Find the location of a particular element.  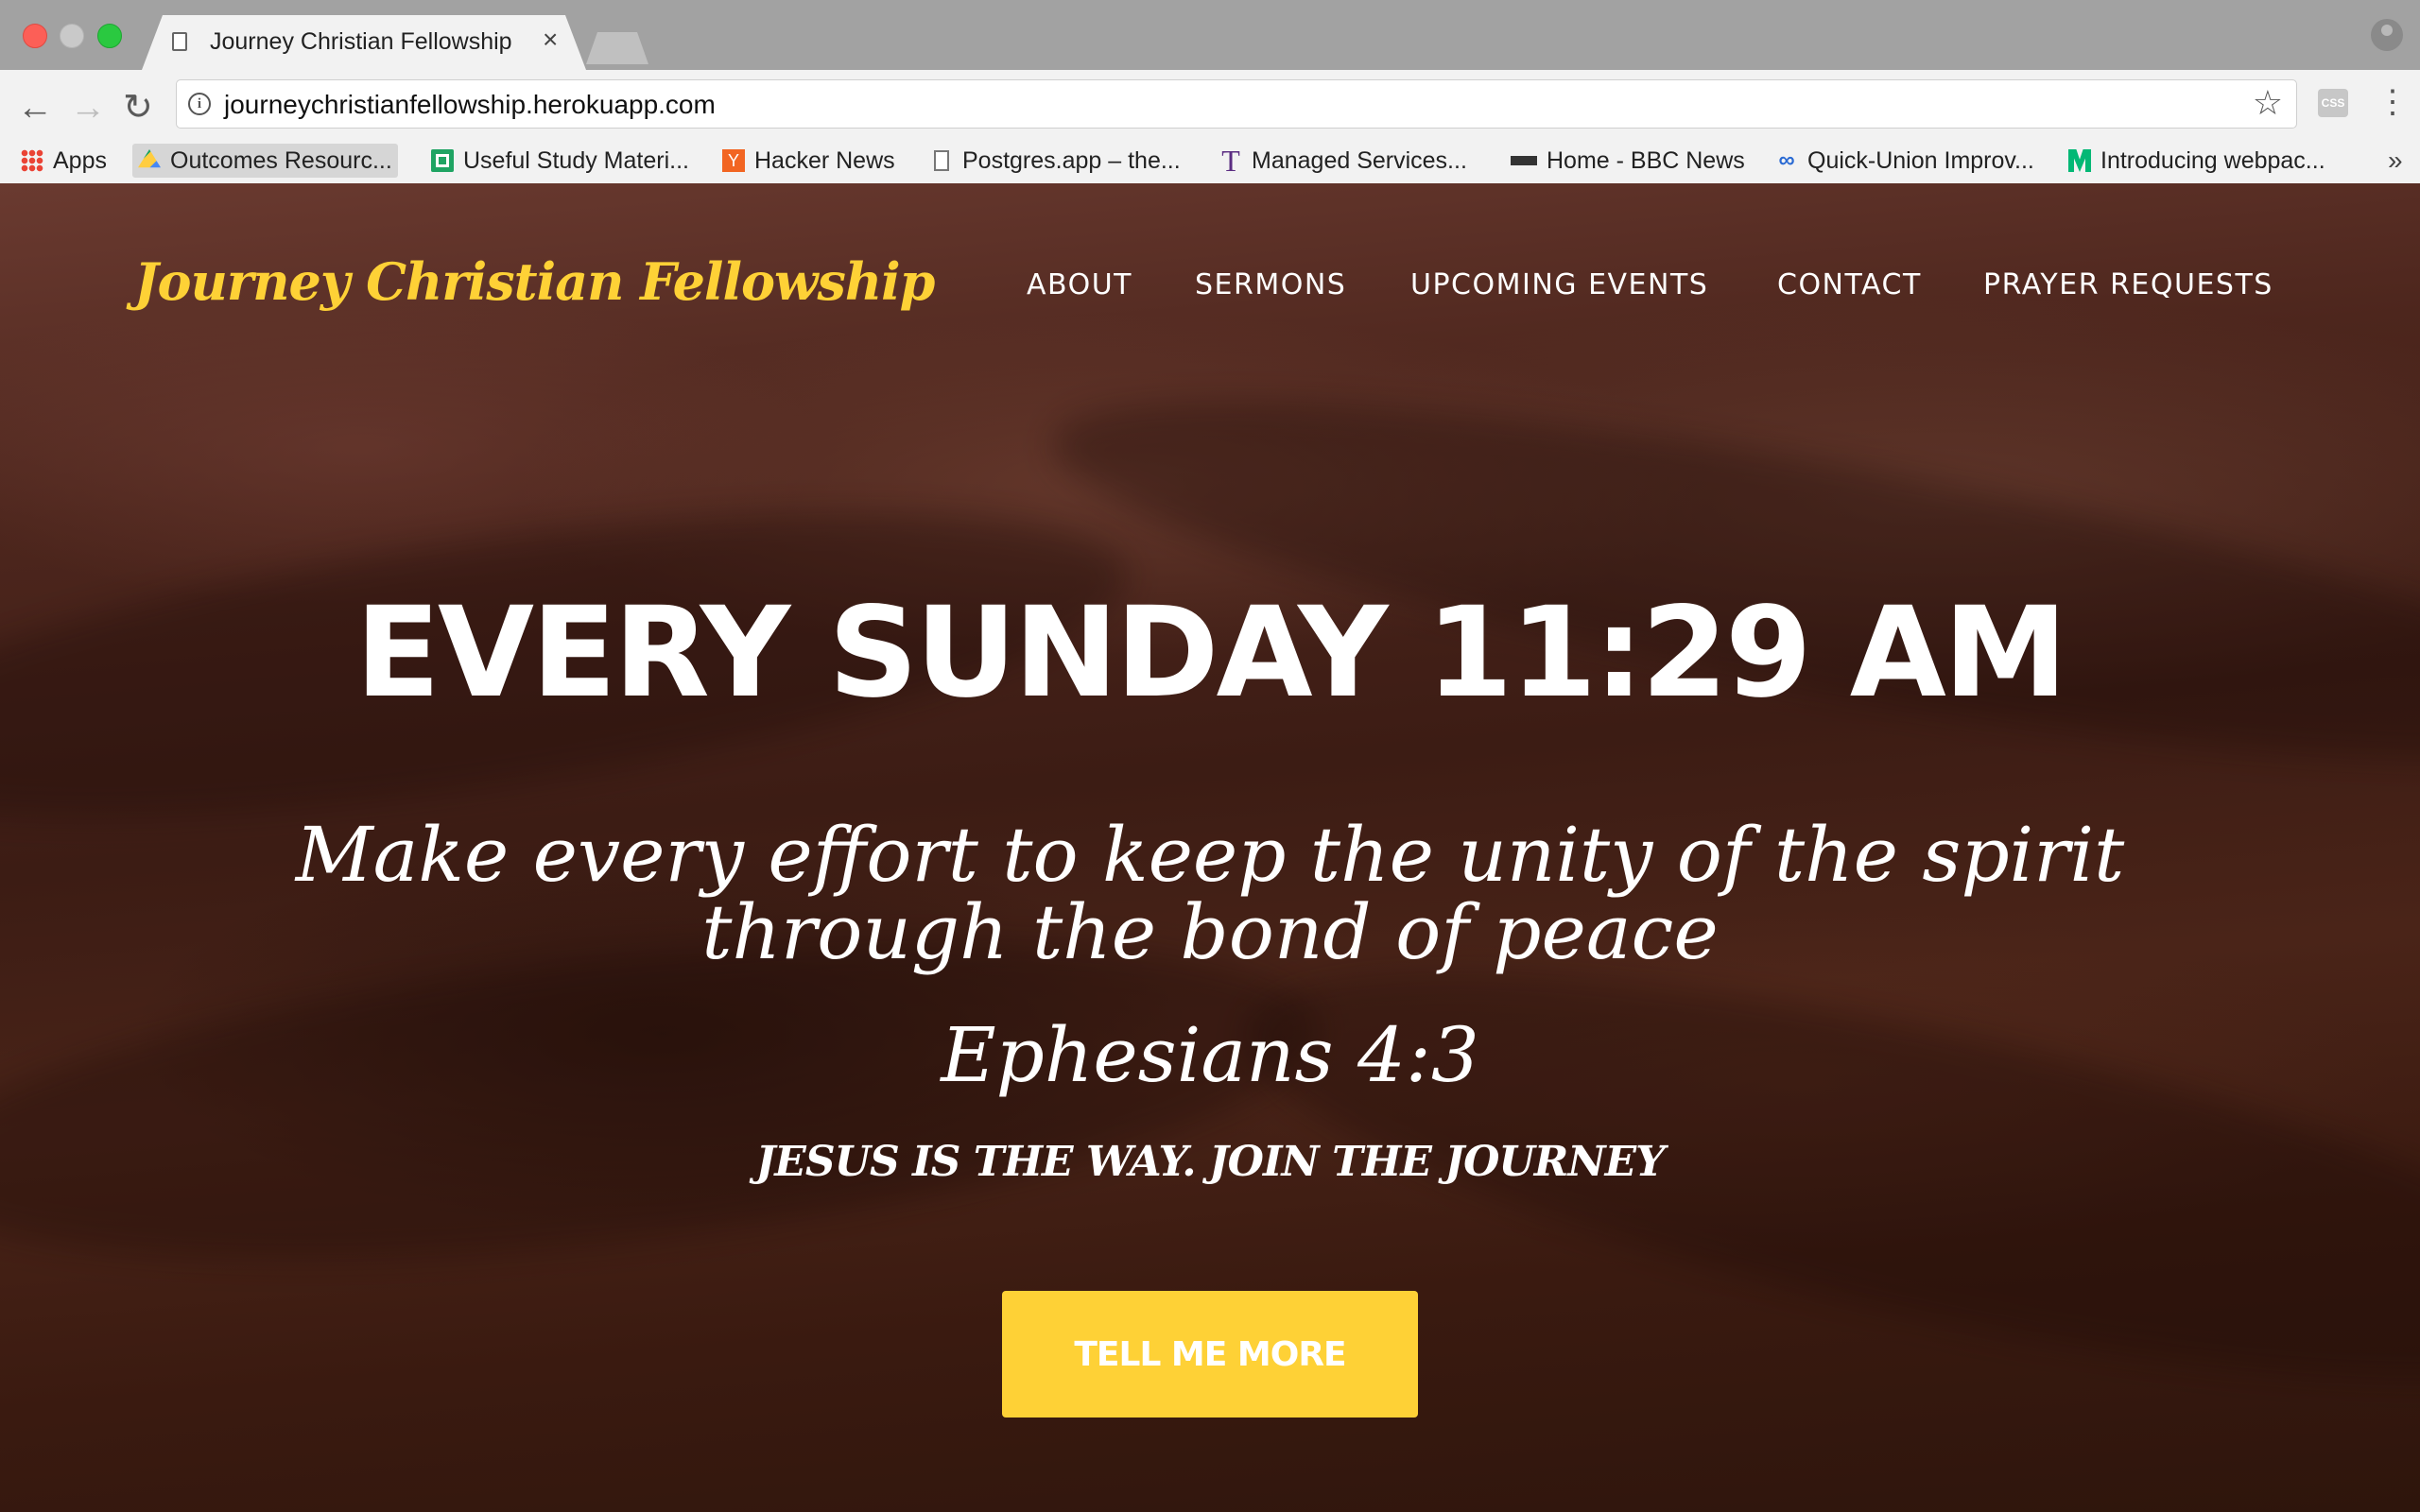

bookmark-label: Hacker News is located at coordinates (824, 160).